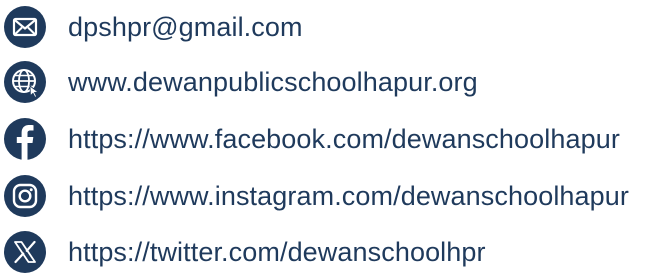 This screenshot has height=277, width=667. What do you see at coordinates (25, 252) in the screenshot?
I see `x-twitter-icon` at bounding box center [25, 252].